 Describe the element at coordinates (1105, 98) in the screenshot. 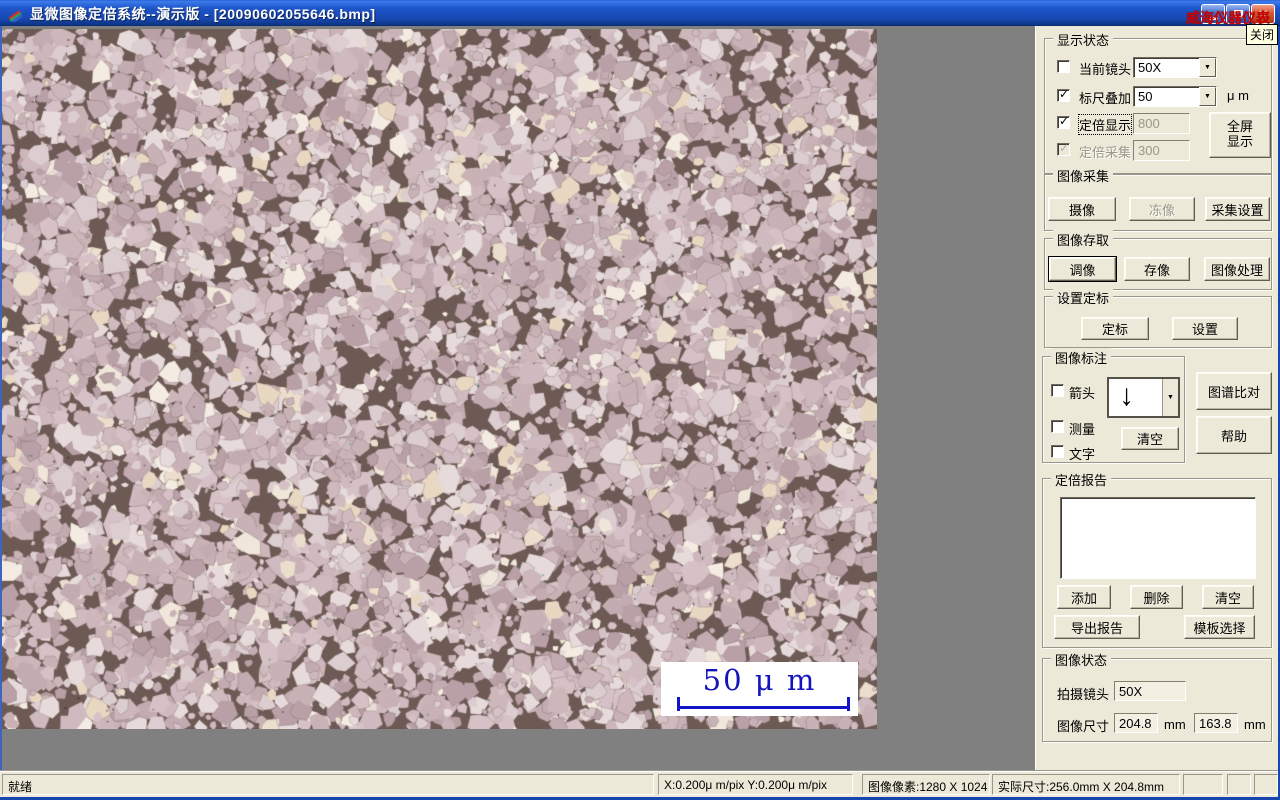

I see `label-ruler-overlay: 标尺叠加` at that location.